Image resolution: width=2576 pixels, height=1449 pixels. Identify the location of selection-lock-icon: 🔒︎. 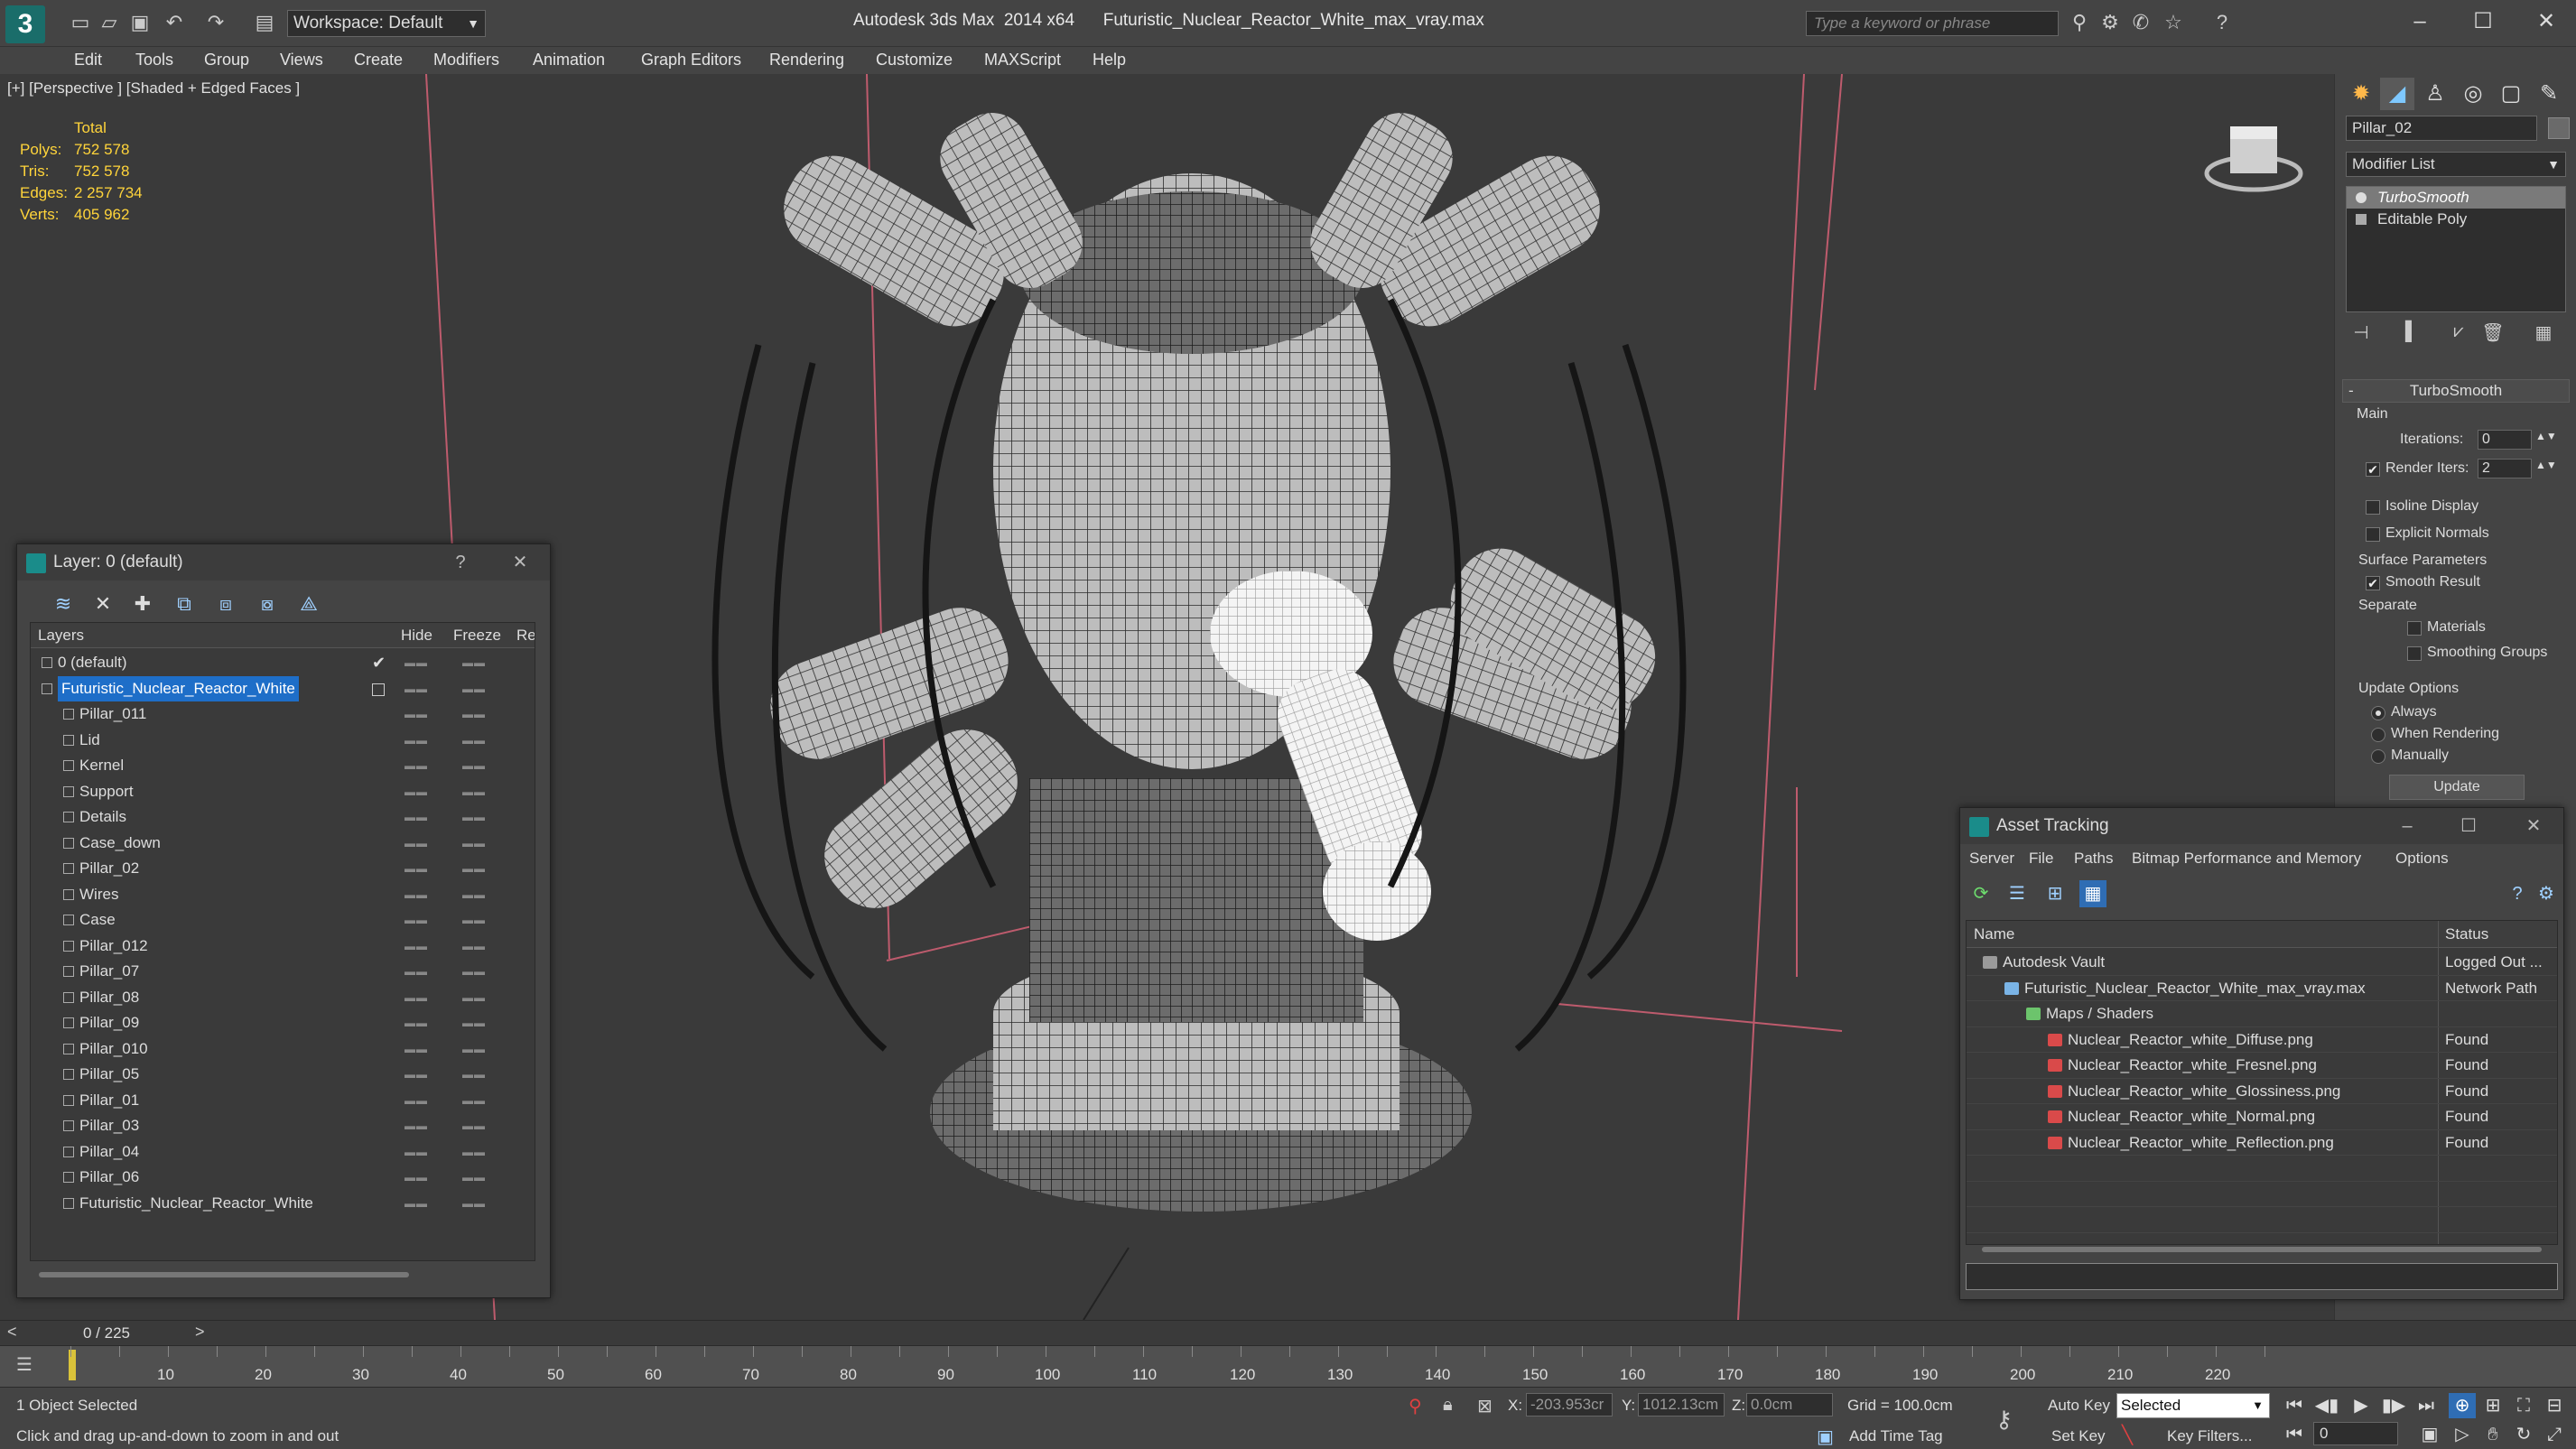
(1448, 1405).